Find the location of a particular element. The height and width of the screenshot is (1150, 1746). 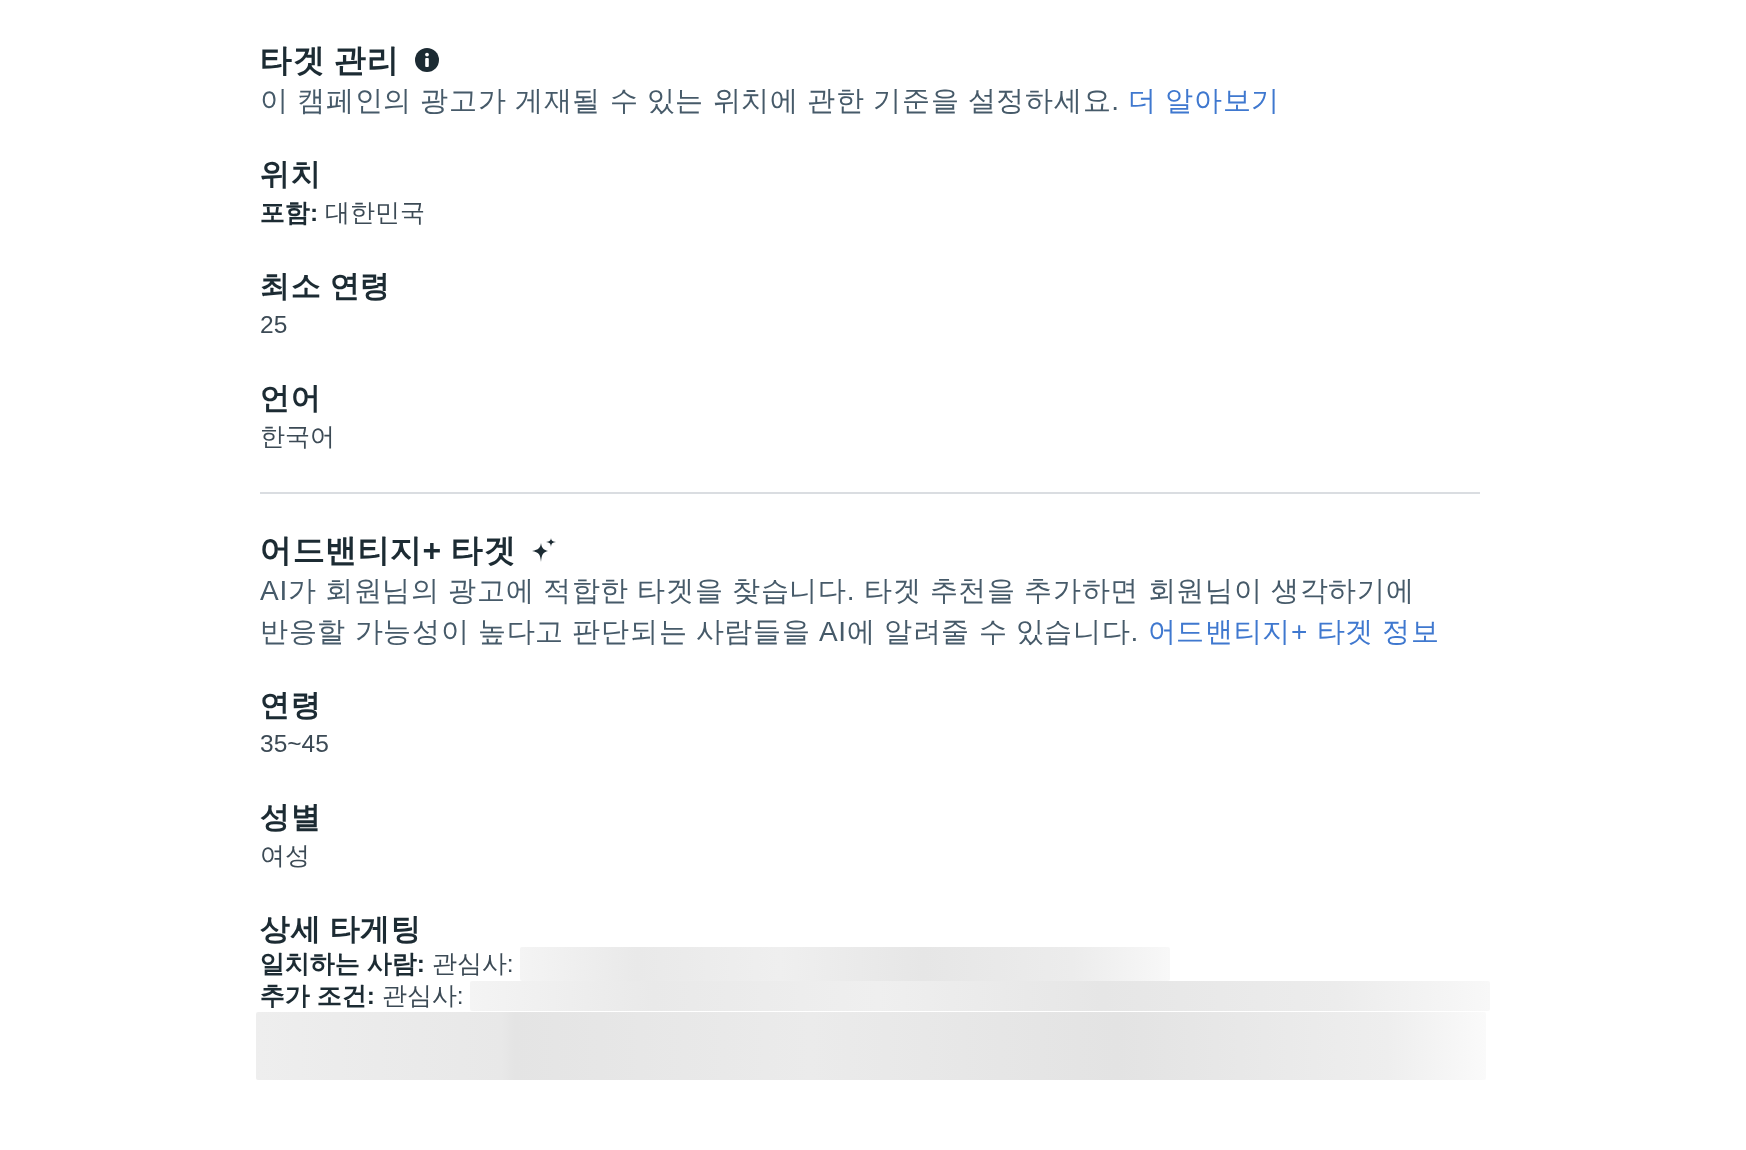

learn-more-link: 더 알아보기 is located at coordinates (1204, 100).